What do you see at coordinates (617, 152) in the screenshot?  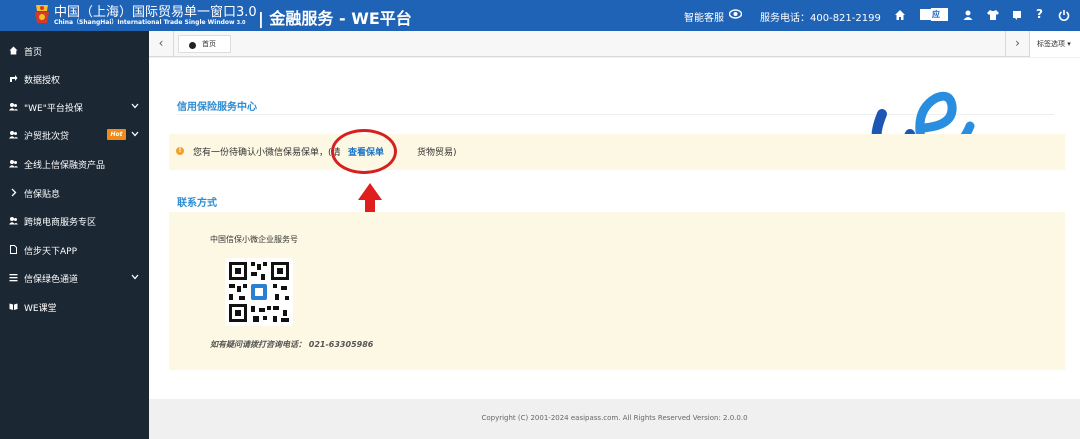 I see `pending-policy-alert: ! 您有一份待确认小微信保易保单，(请 查看保单 货物贸易)` at bounding box center [617, 152].